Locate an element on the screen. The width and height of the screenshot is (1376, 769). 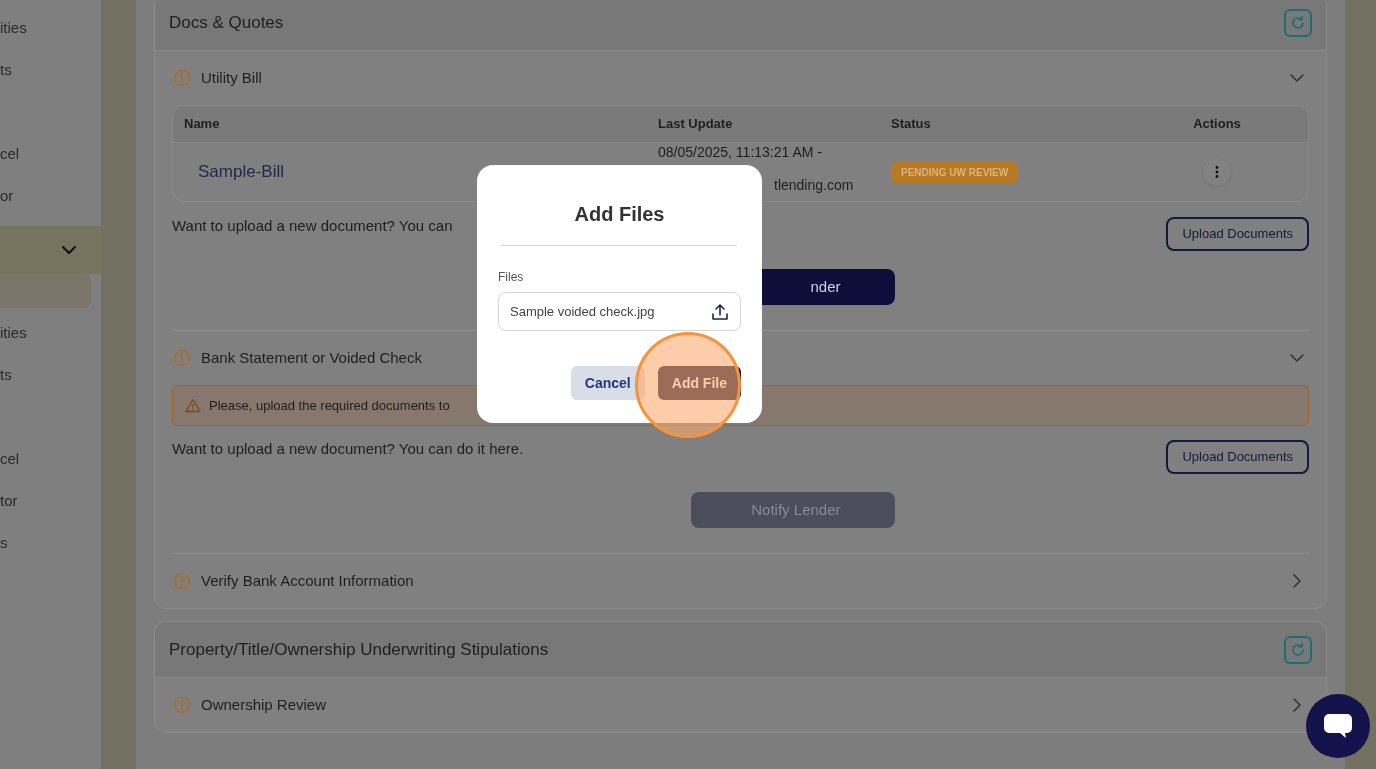
section-title: Utility Bill is located at coordinates (740, 78).